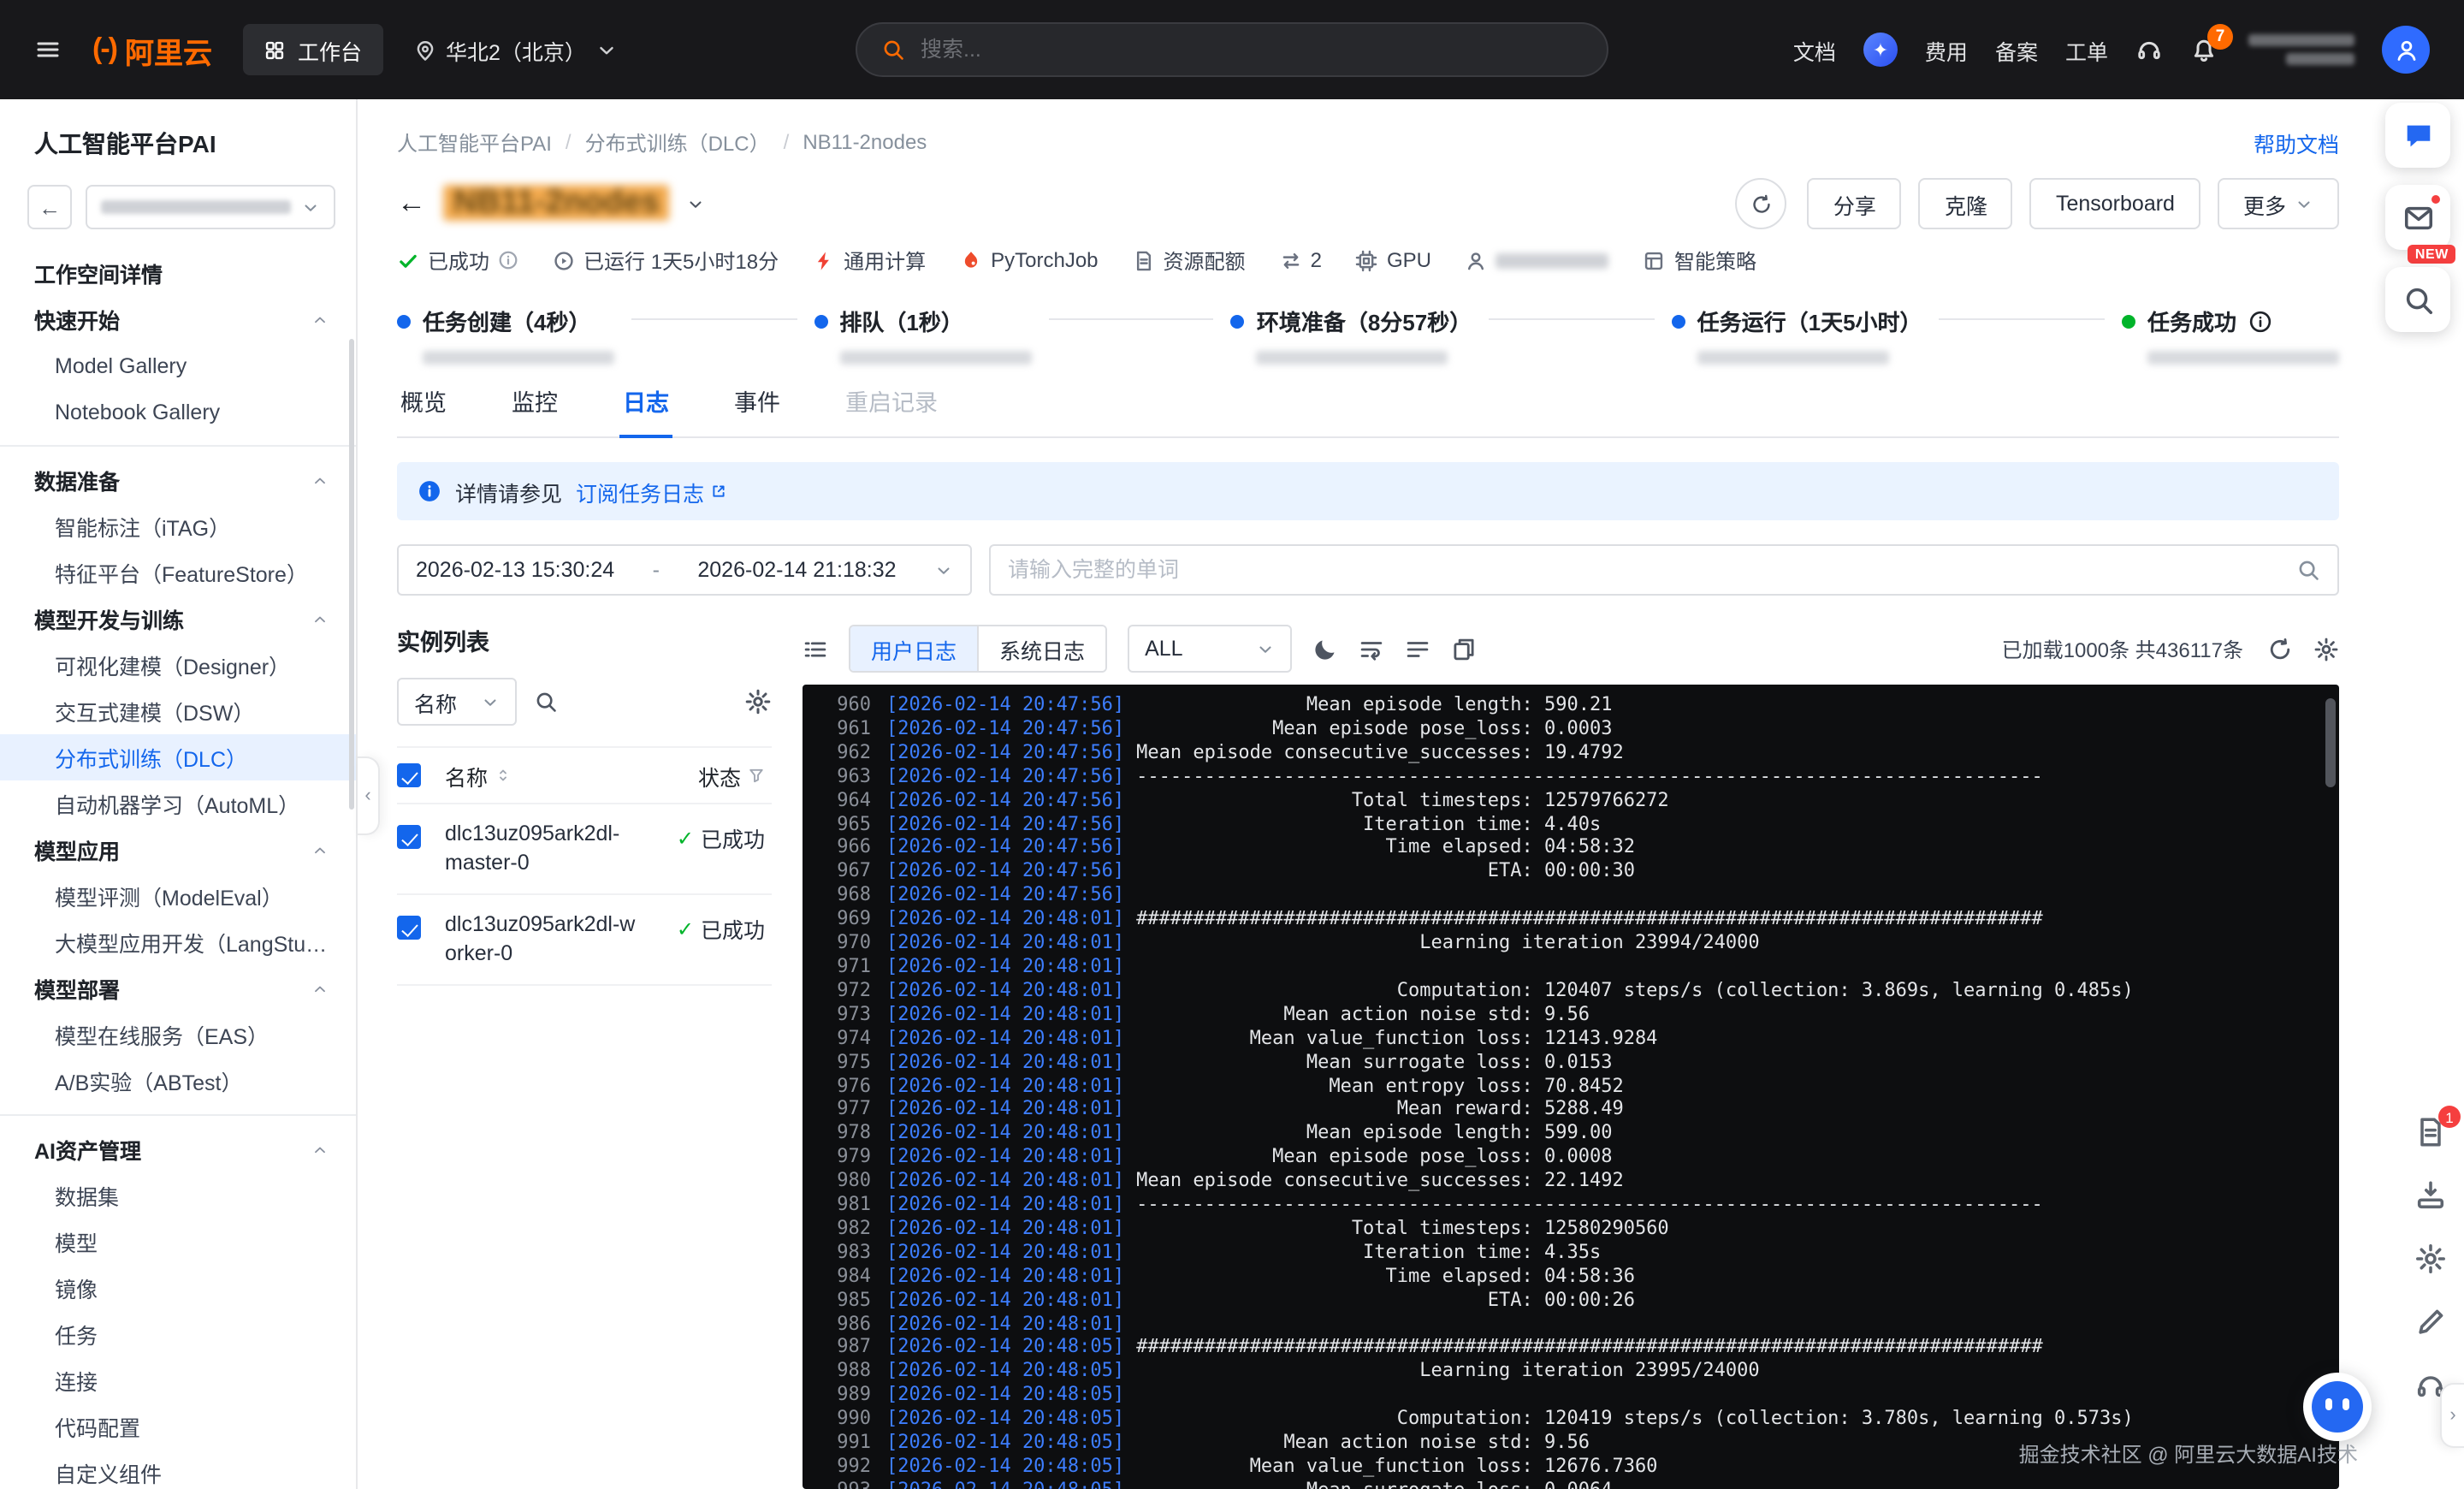 The width and height of the screenshot is (2464, 1489). I want to click on feedback-button, so click(2430, 1325).